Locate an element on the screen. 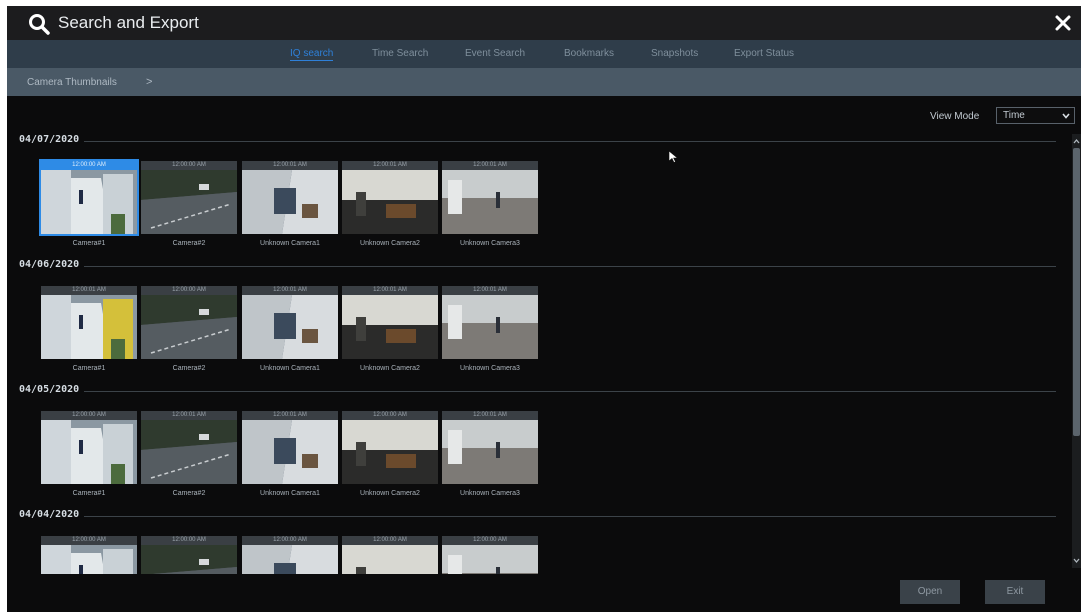  tab-time-search: Time Search is located at coordinates (400, 53).